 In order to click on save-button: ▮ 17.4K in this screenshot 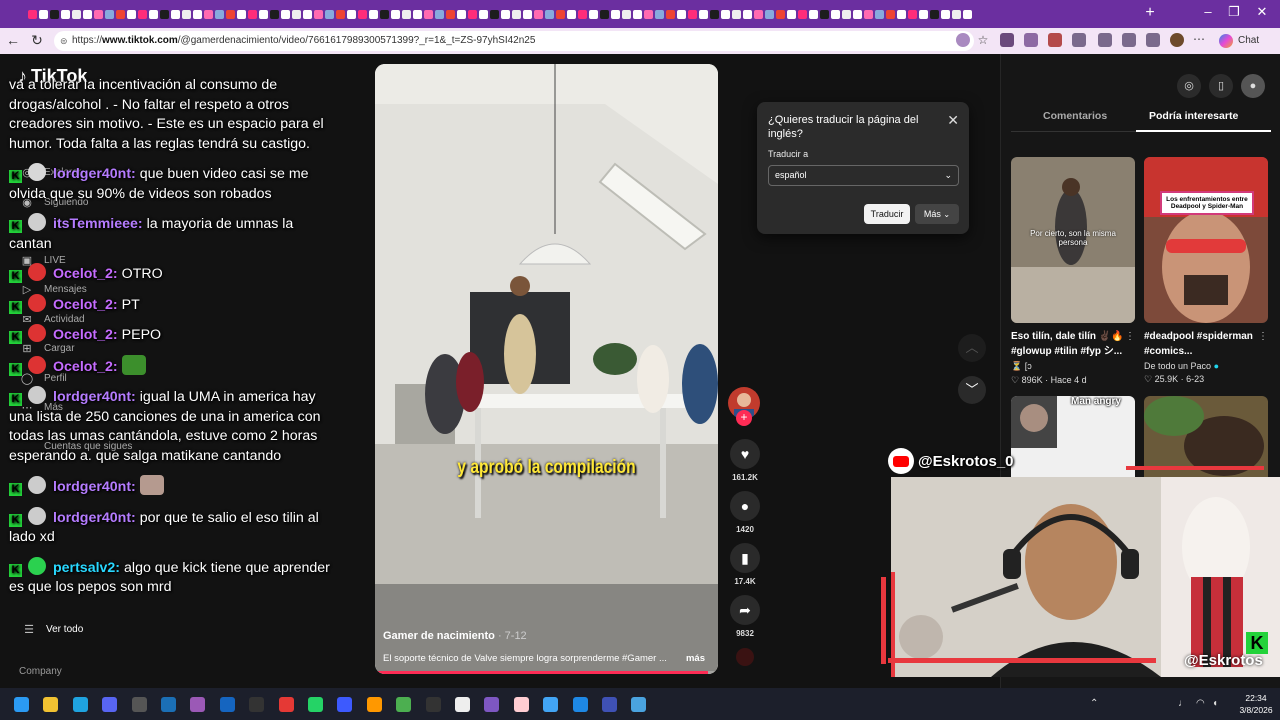, I will do `click(745, 564)`.